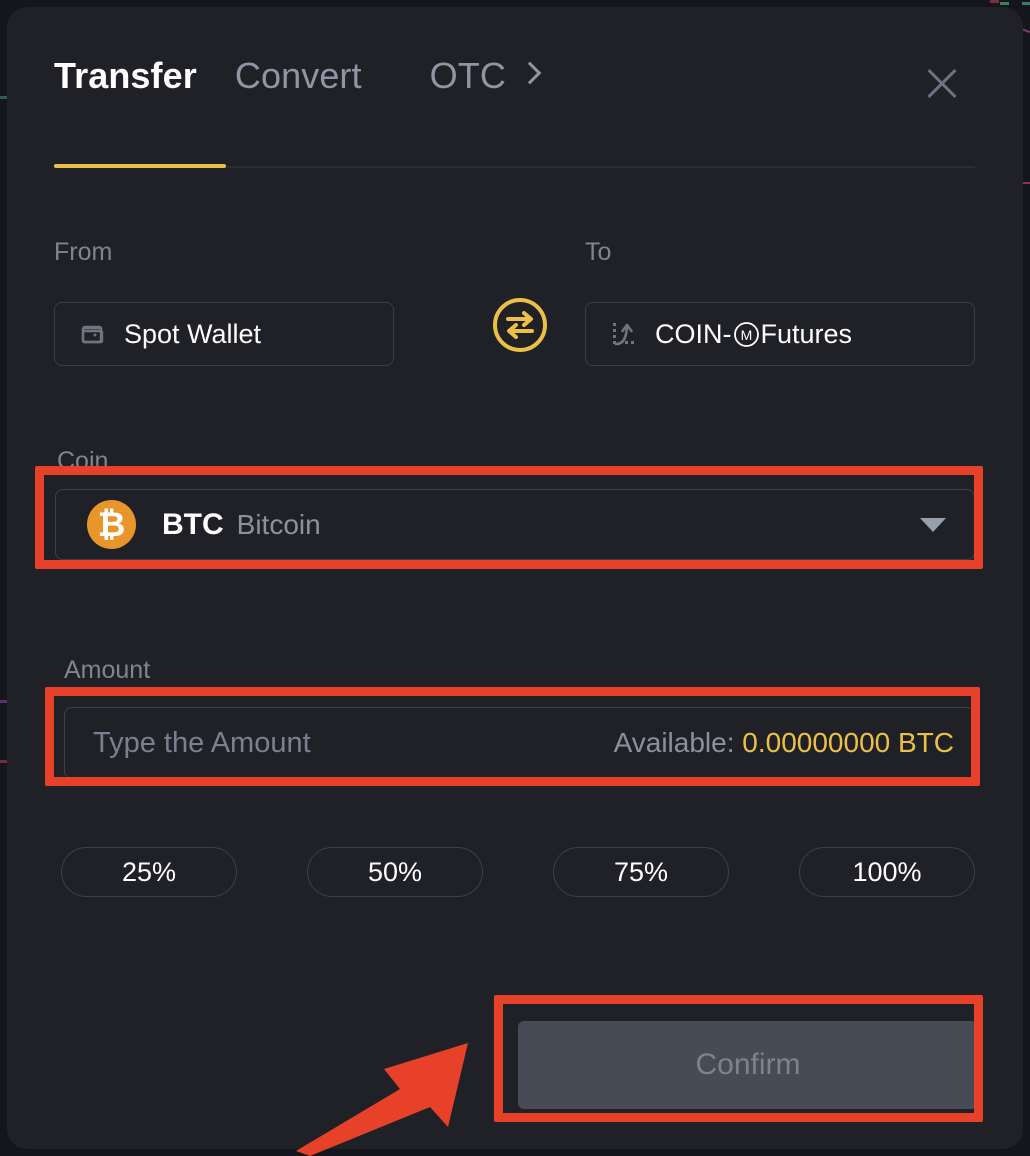 This screenshot has height=1156, width=1030. What do you see at coordinates (83, 252) in the screenshot?
I see `from-label: From` at bounding box center [83, 252].